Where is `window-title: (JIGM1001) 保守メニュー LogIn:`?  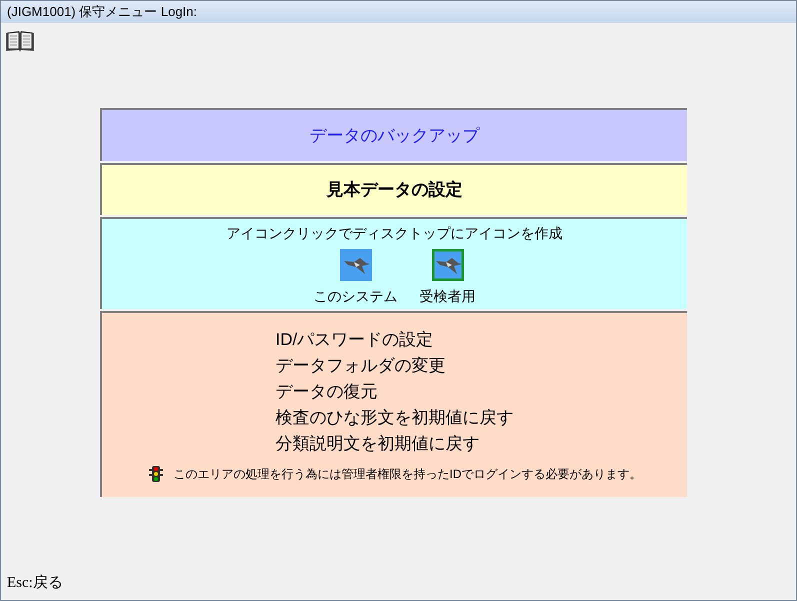 window-title: (JIGM1001) 保守メニュー LogIn: is located at coordinates (398, 12).